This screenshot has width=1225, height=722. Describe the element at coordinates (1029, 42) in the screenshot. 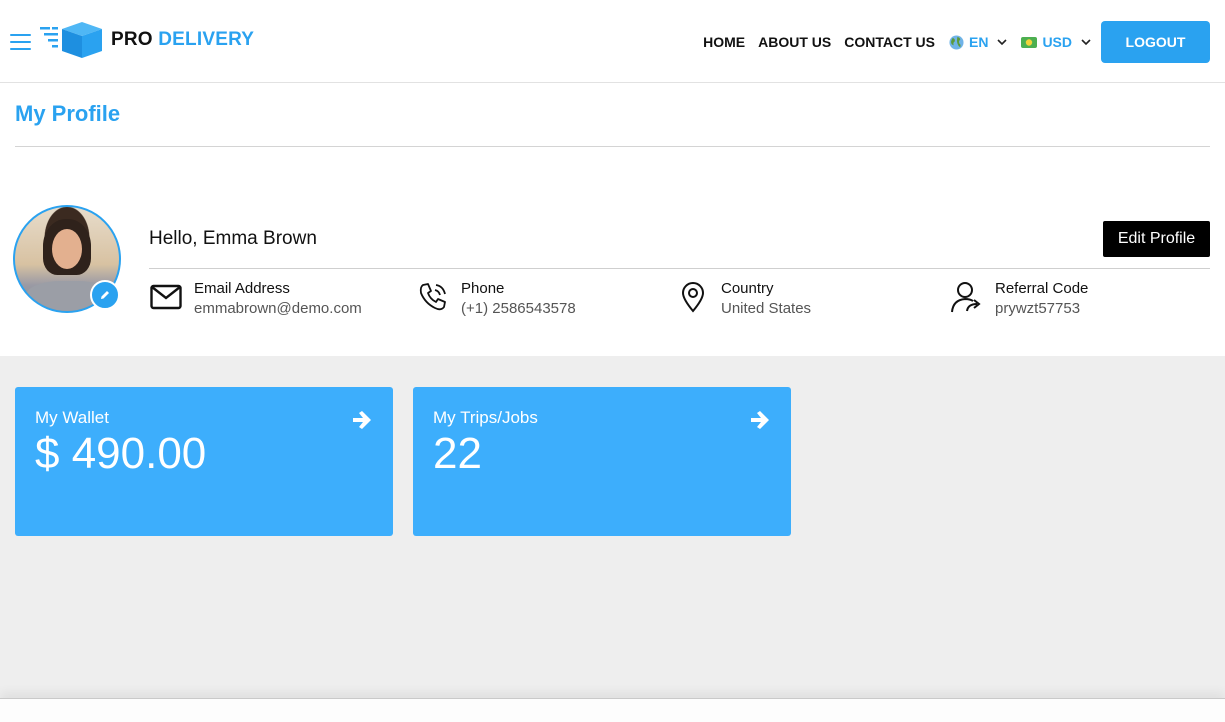

I see `banknote-icon` at that location.